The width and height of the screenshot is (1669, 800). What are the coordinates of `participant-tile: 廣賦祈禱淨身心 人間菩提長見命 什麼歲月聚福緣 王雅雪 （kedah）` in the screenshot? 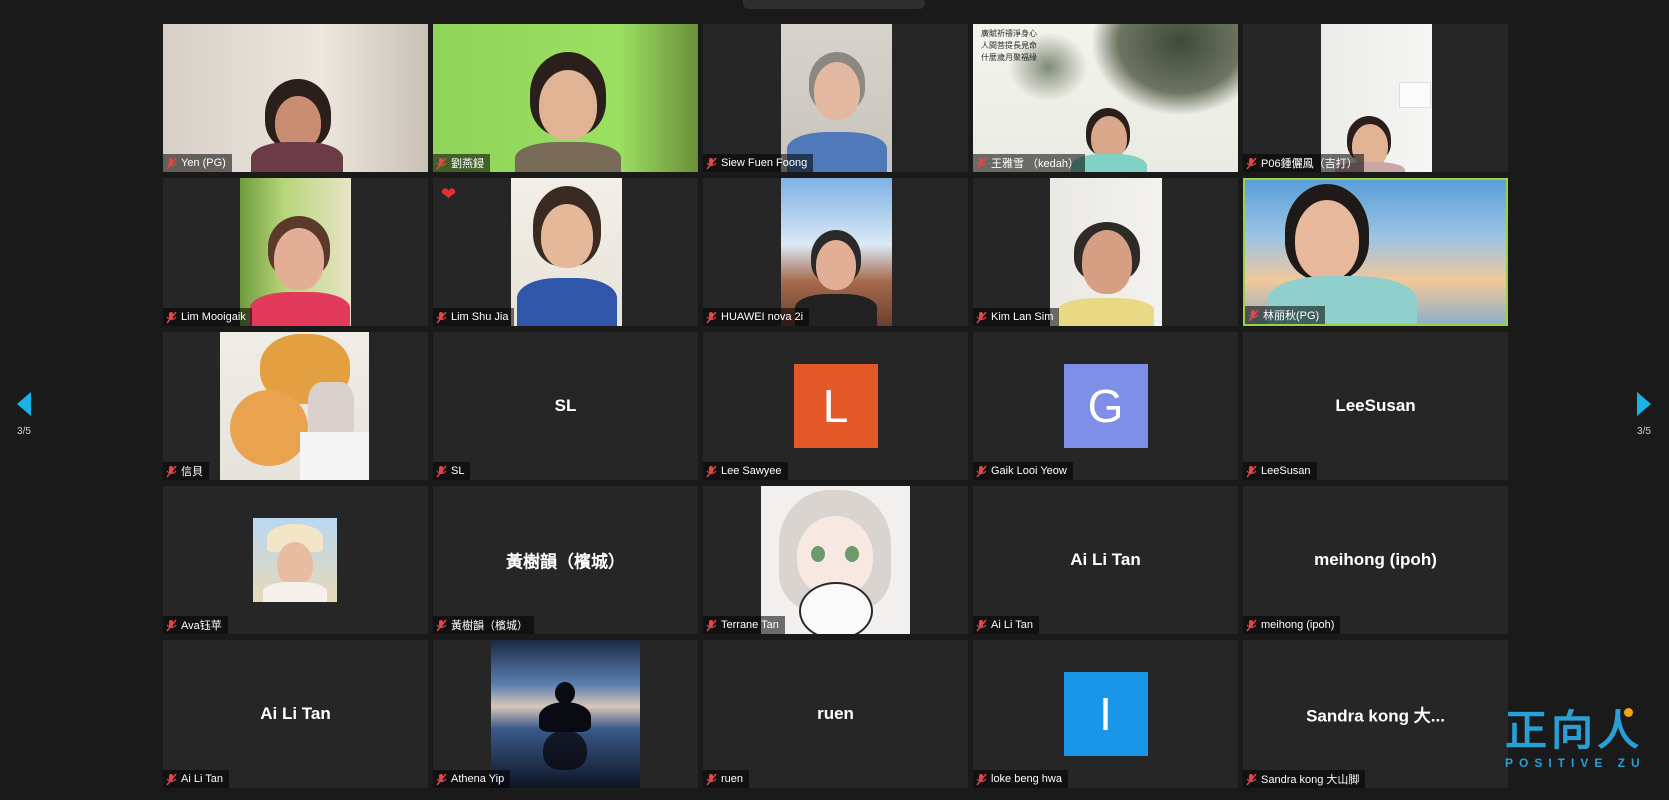 It's located at (1105, 98).